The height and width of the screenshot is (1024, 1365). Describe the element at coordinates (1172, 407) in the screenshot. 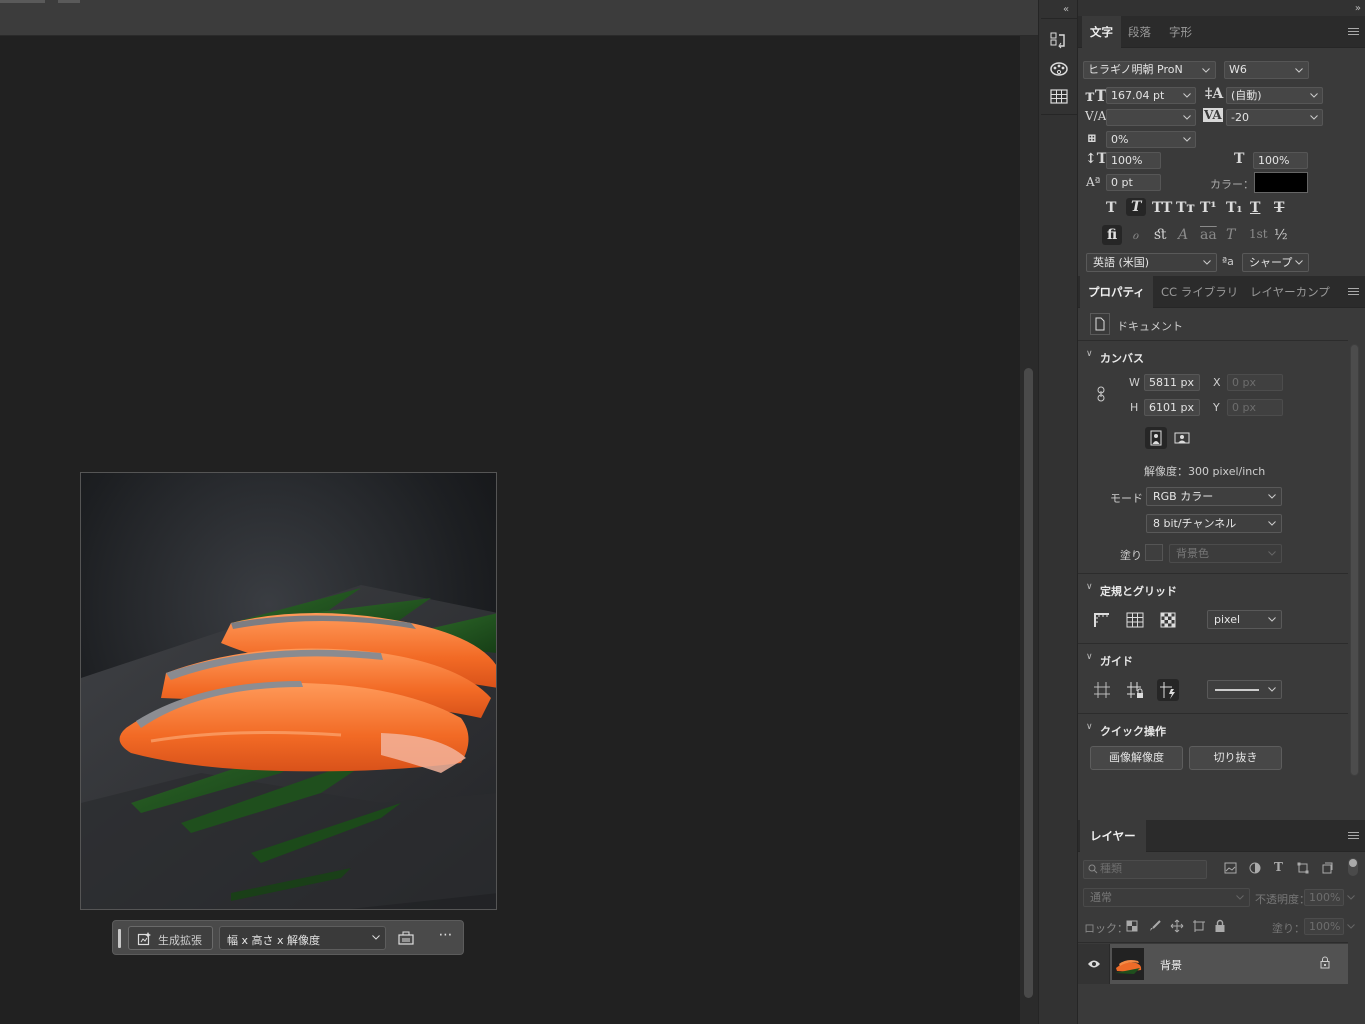

I see `canvas-height-input: 6101 px` at that location.